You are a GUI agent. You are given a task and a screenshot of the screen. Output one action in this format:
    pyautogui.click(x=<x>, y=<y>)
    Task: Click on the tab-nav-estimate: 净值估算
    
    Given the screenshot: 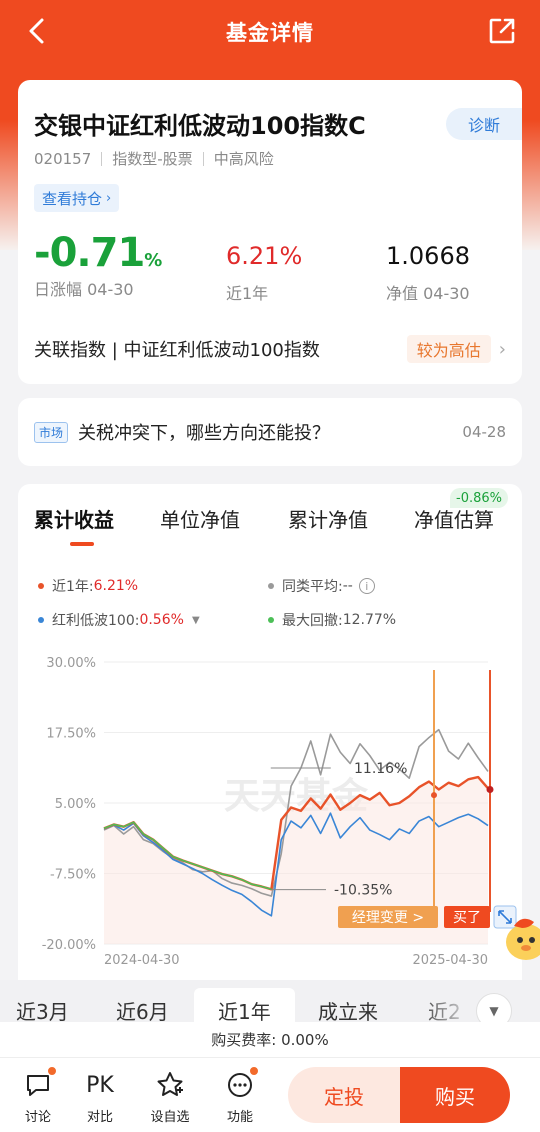 What is the action you would take?
    pyautogui.click(x=454, y=518)
    